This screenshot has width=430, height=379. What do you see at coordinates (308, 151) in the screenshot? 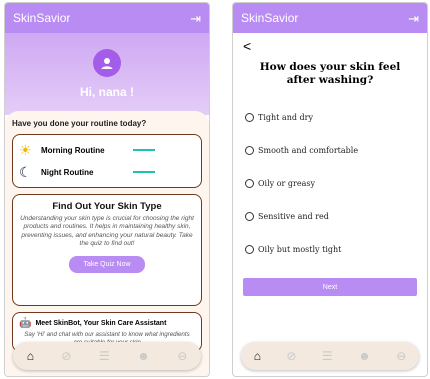
I see `option-label: Smooth and comfortable` at bounding box center [308, 151].